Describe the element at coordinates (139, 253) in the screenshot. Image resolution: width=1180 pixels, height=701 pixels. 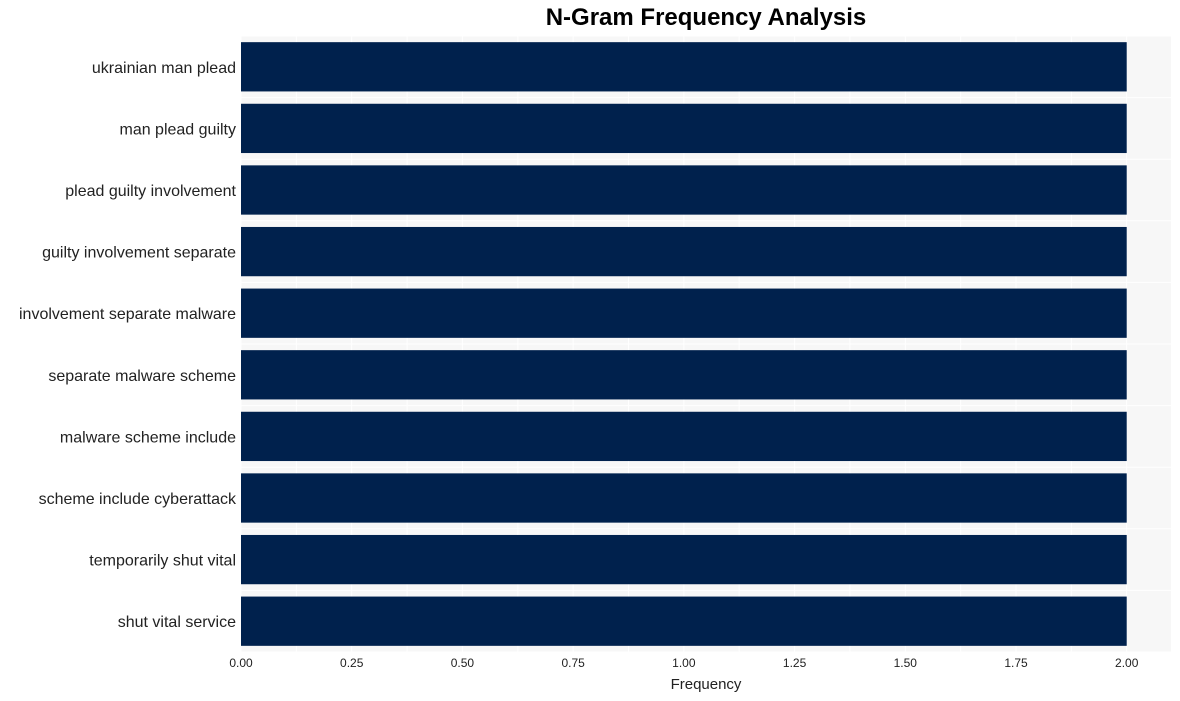
I see `y-tick-label: guilty involvement separate` at that location.